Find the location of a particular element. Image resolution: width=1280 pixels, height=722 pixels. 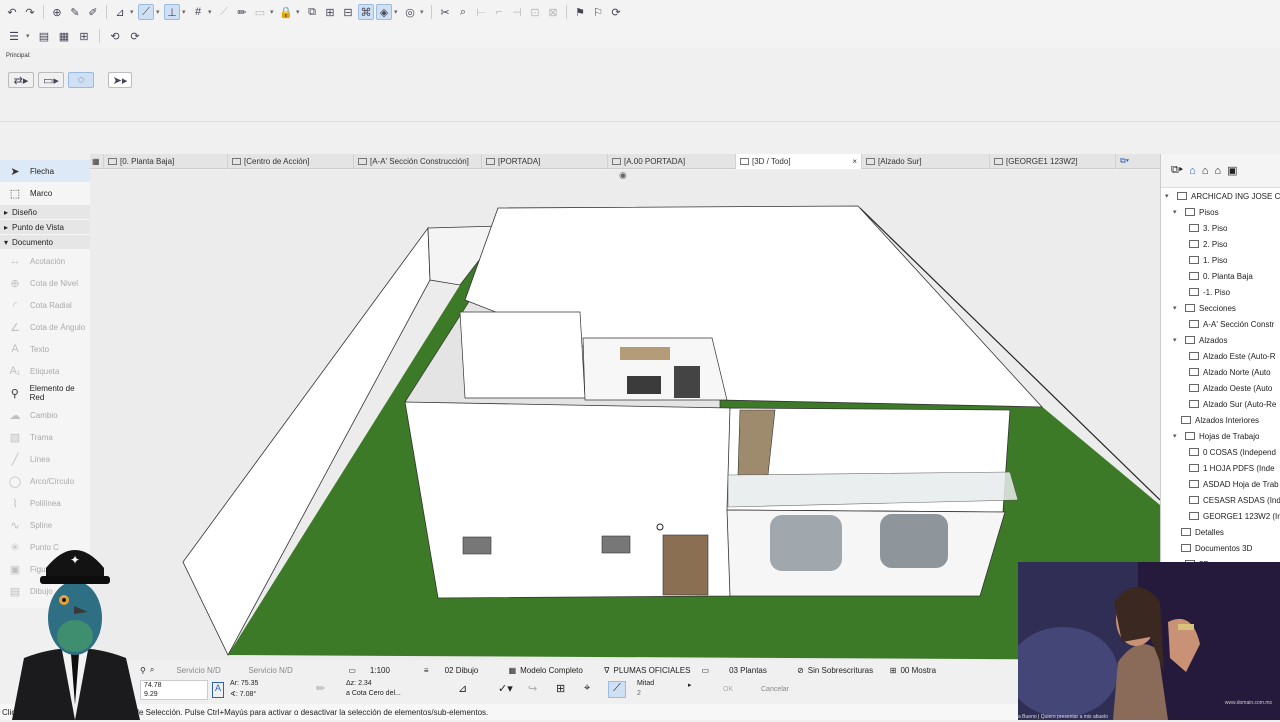

angle-icon: ⊿ is located at coordinates (462, 688).